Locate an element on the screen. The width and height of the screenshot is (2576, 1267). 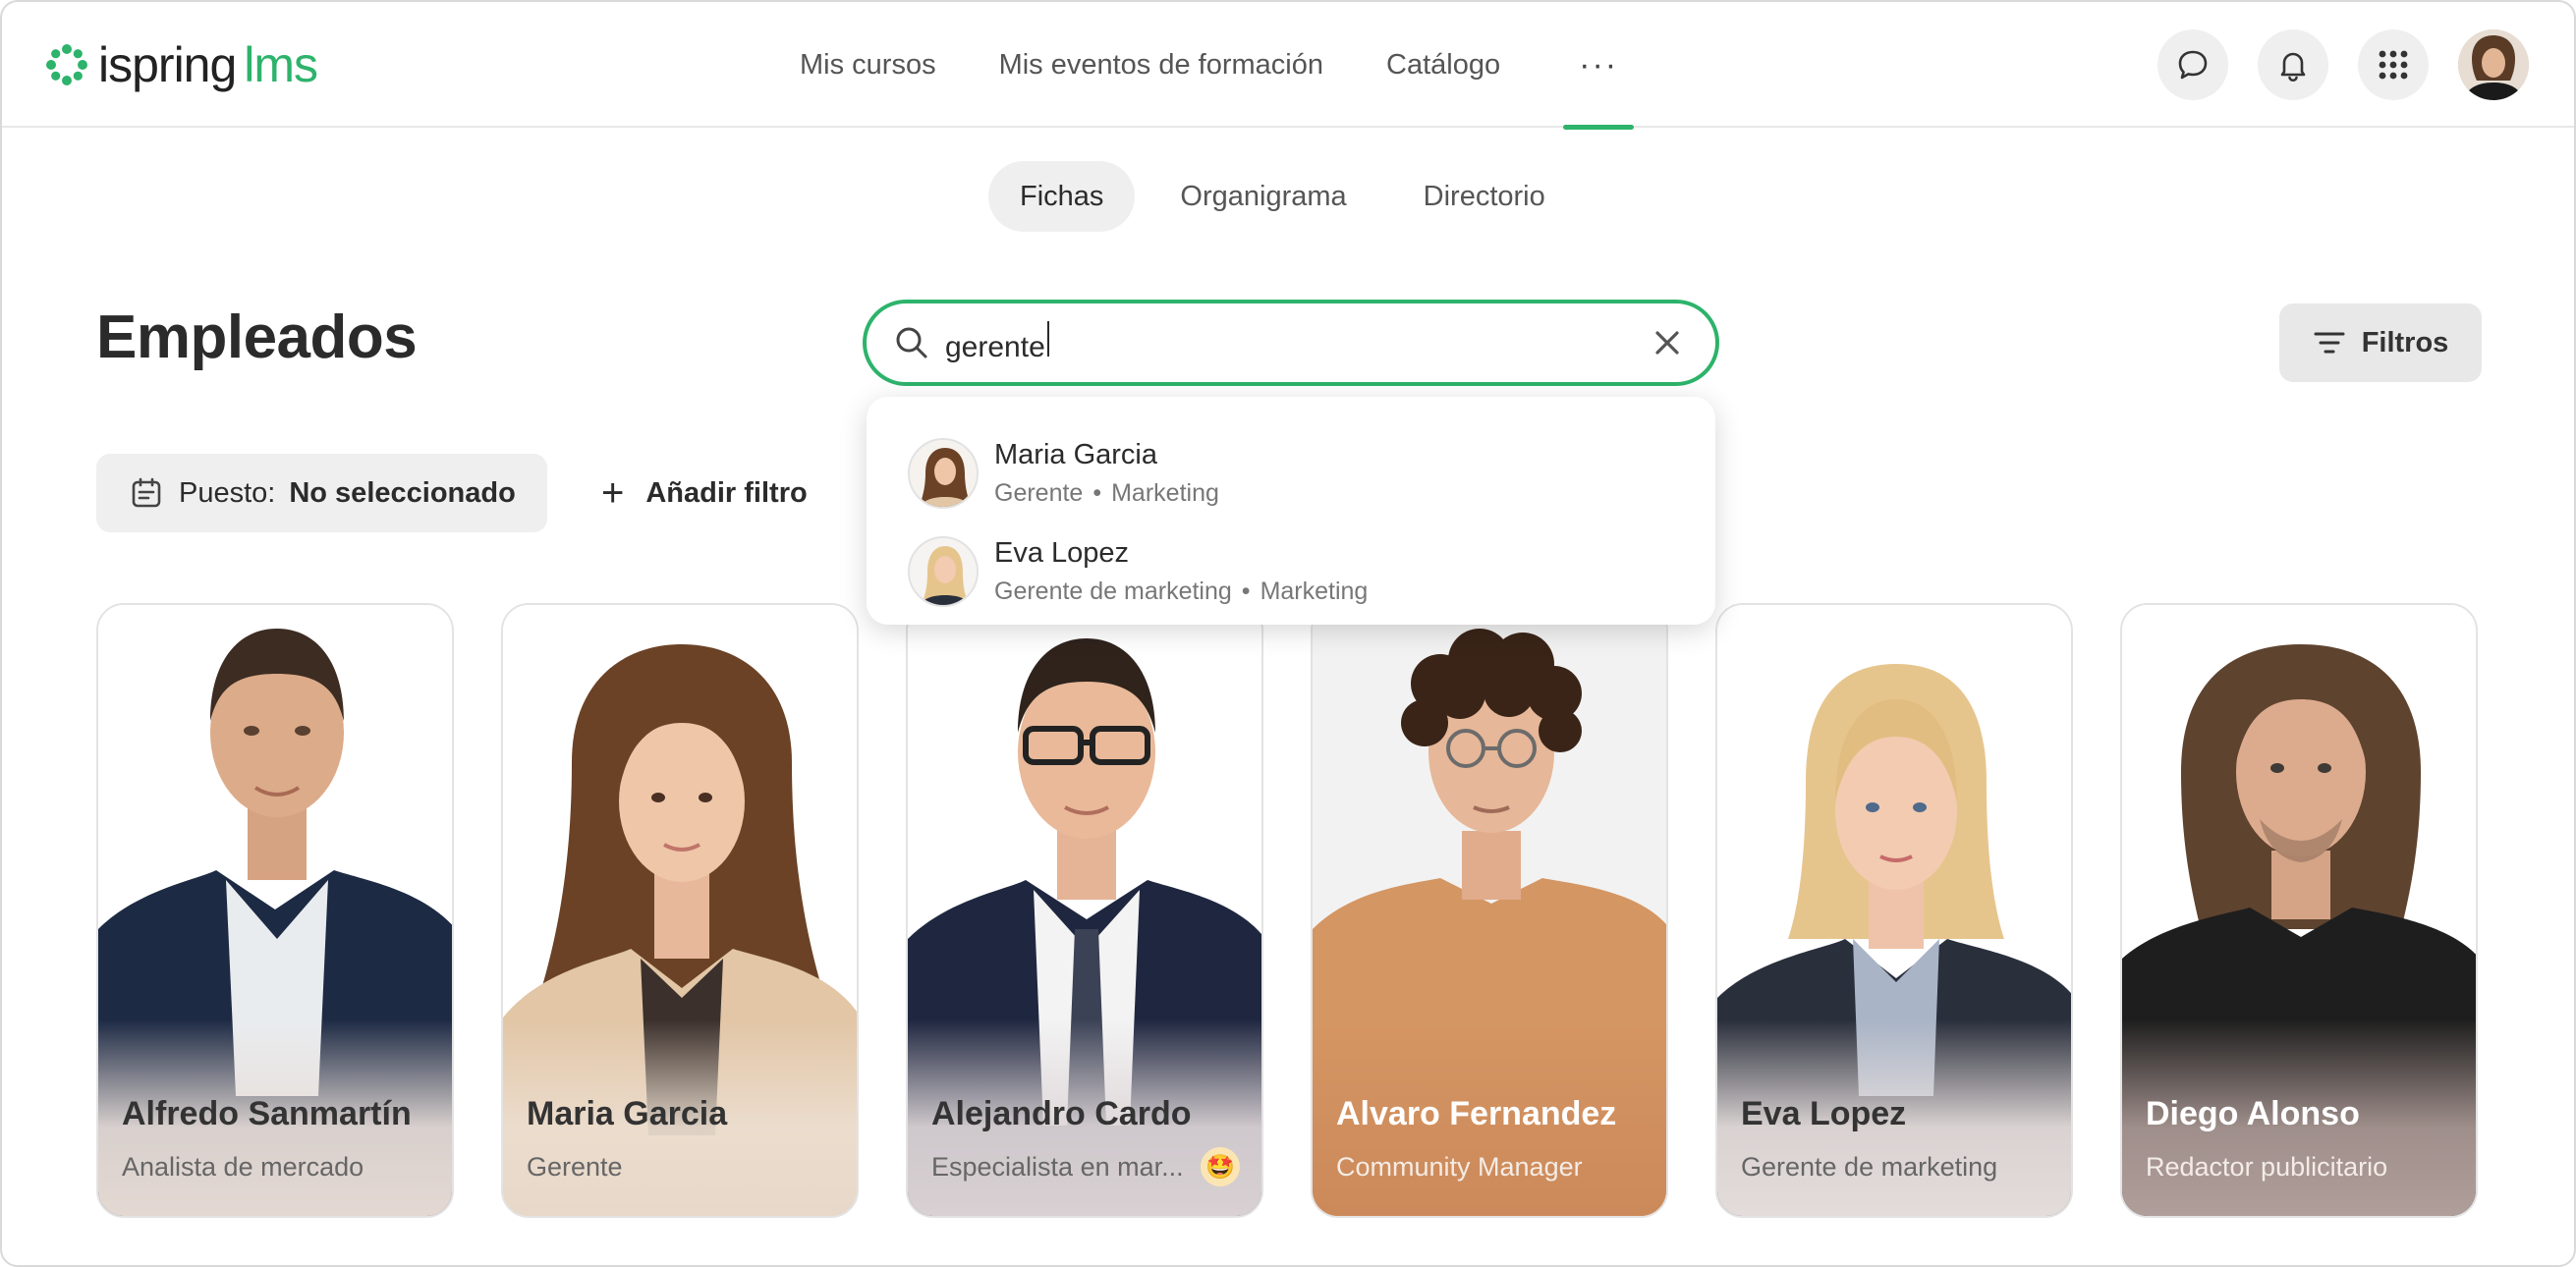
position-filter-value: No seleccionado is located at coordinates (402, 492).